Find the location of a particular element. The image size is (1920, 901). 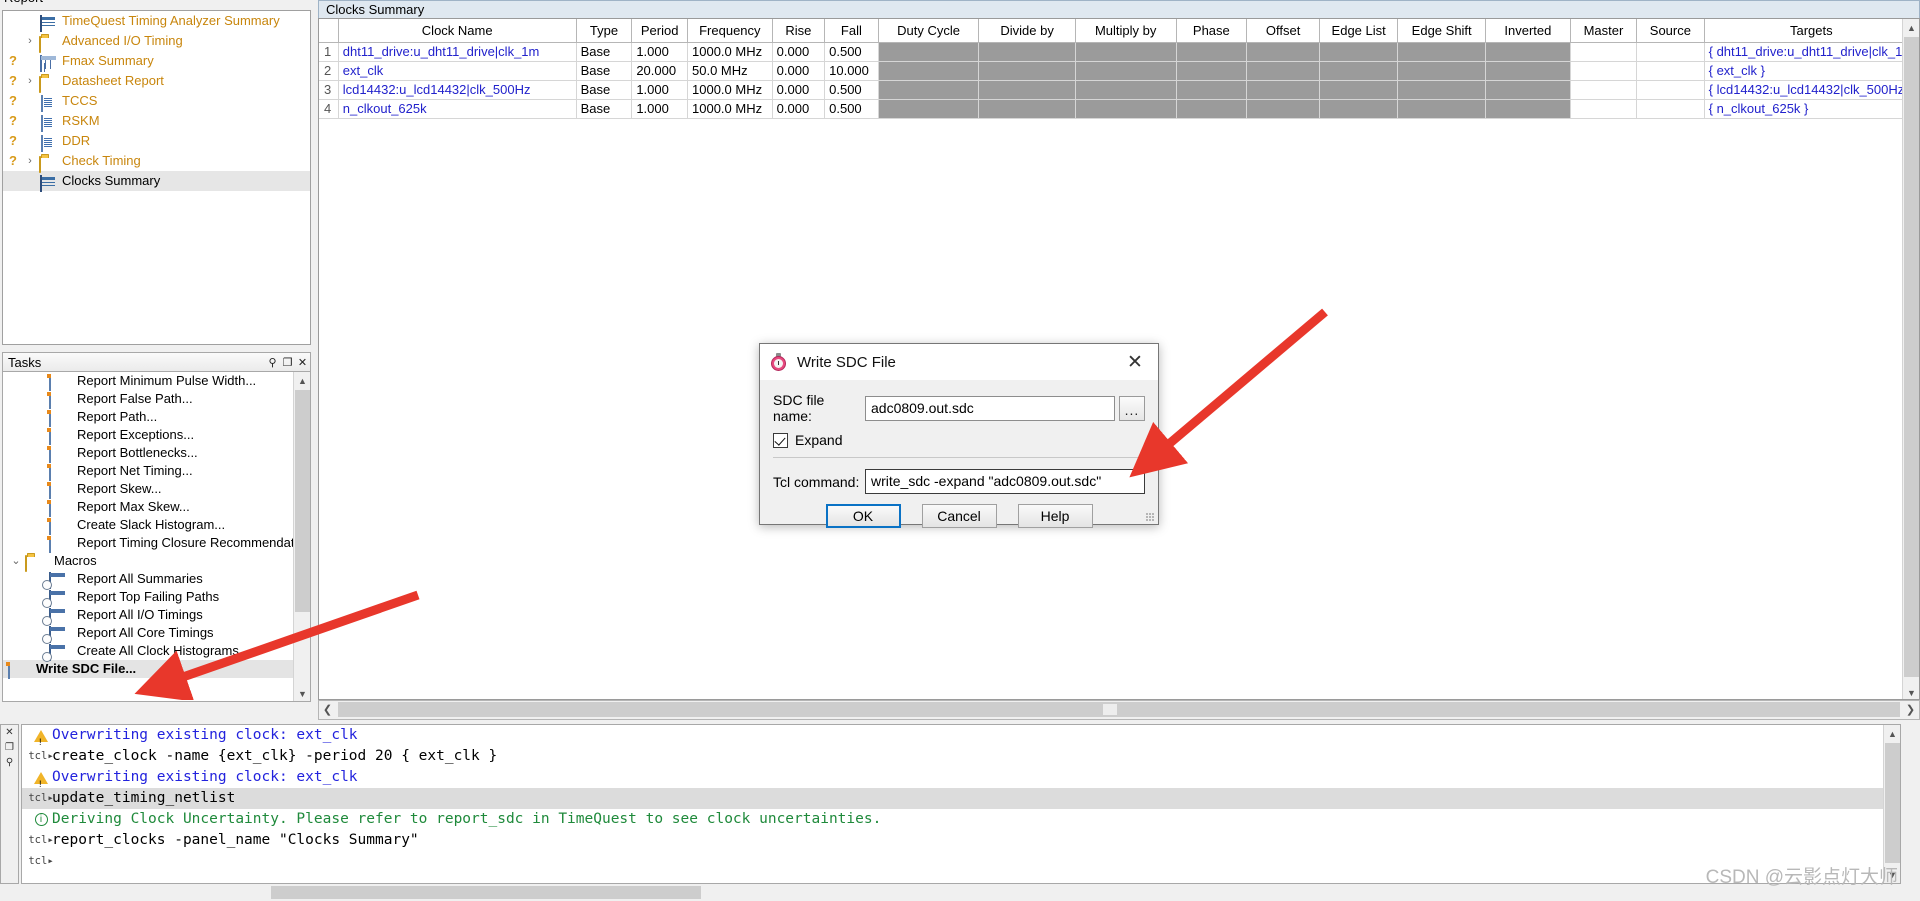

scroll-left-icon: ❮ is located at coordinates (327, 709).